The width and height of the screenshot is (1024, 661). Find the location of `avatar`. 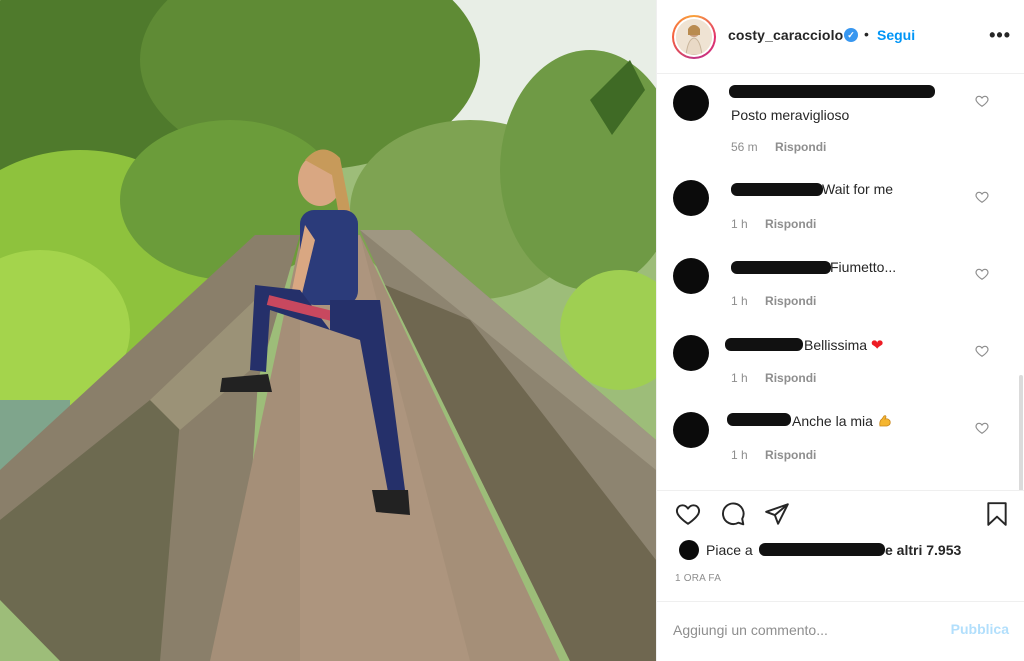

avatar is located at coordinates (694, 37).